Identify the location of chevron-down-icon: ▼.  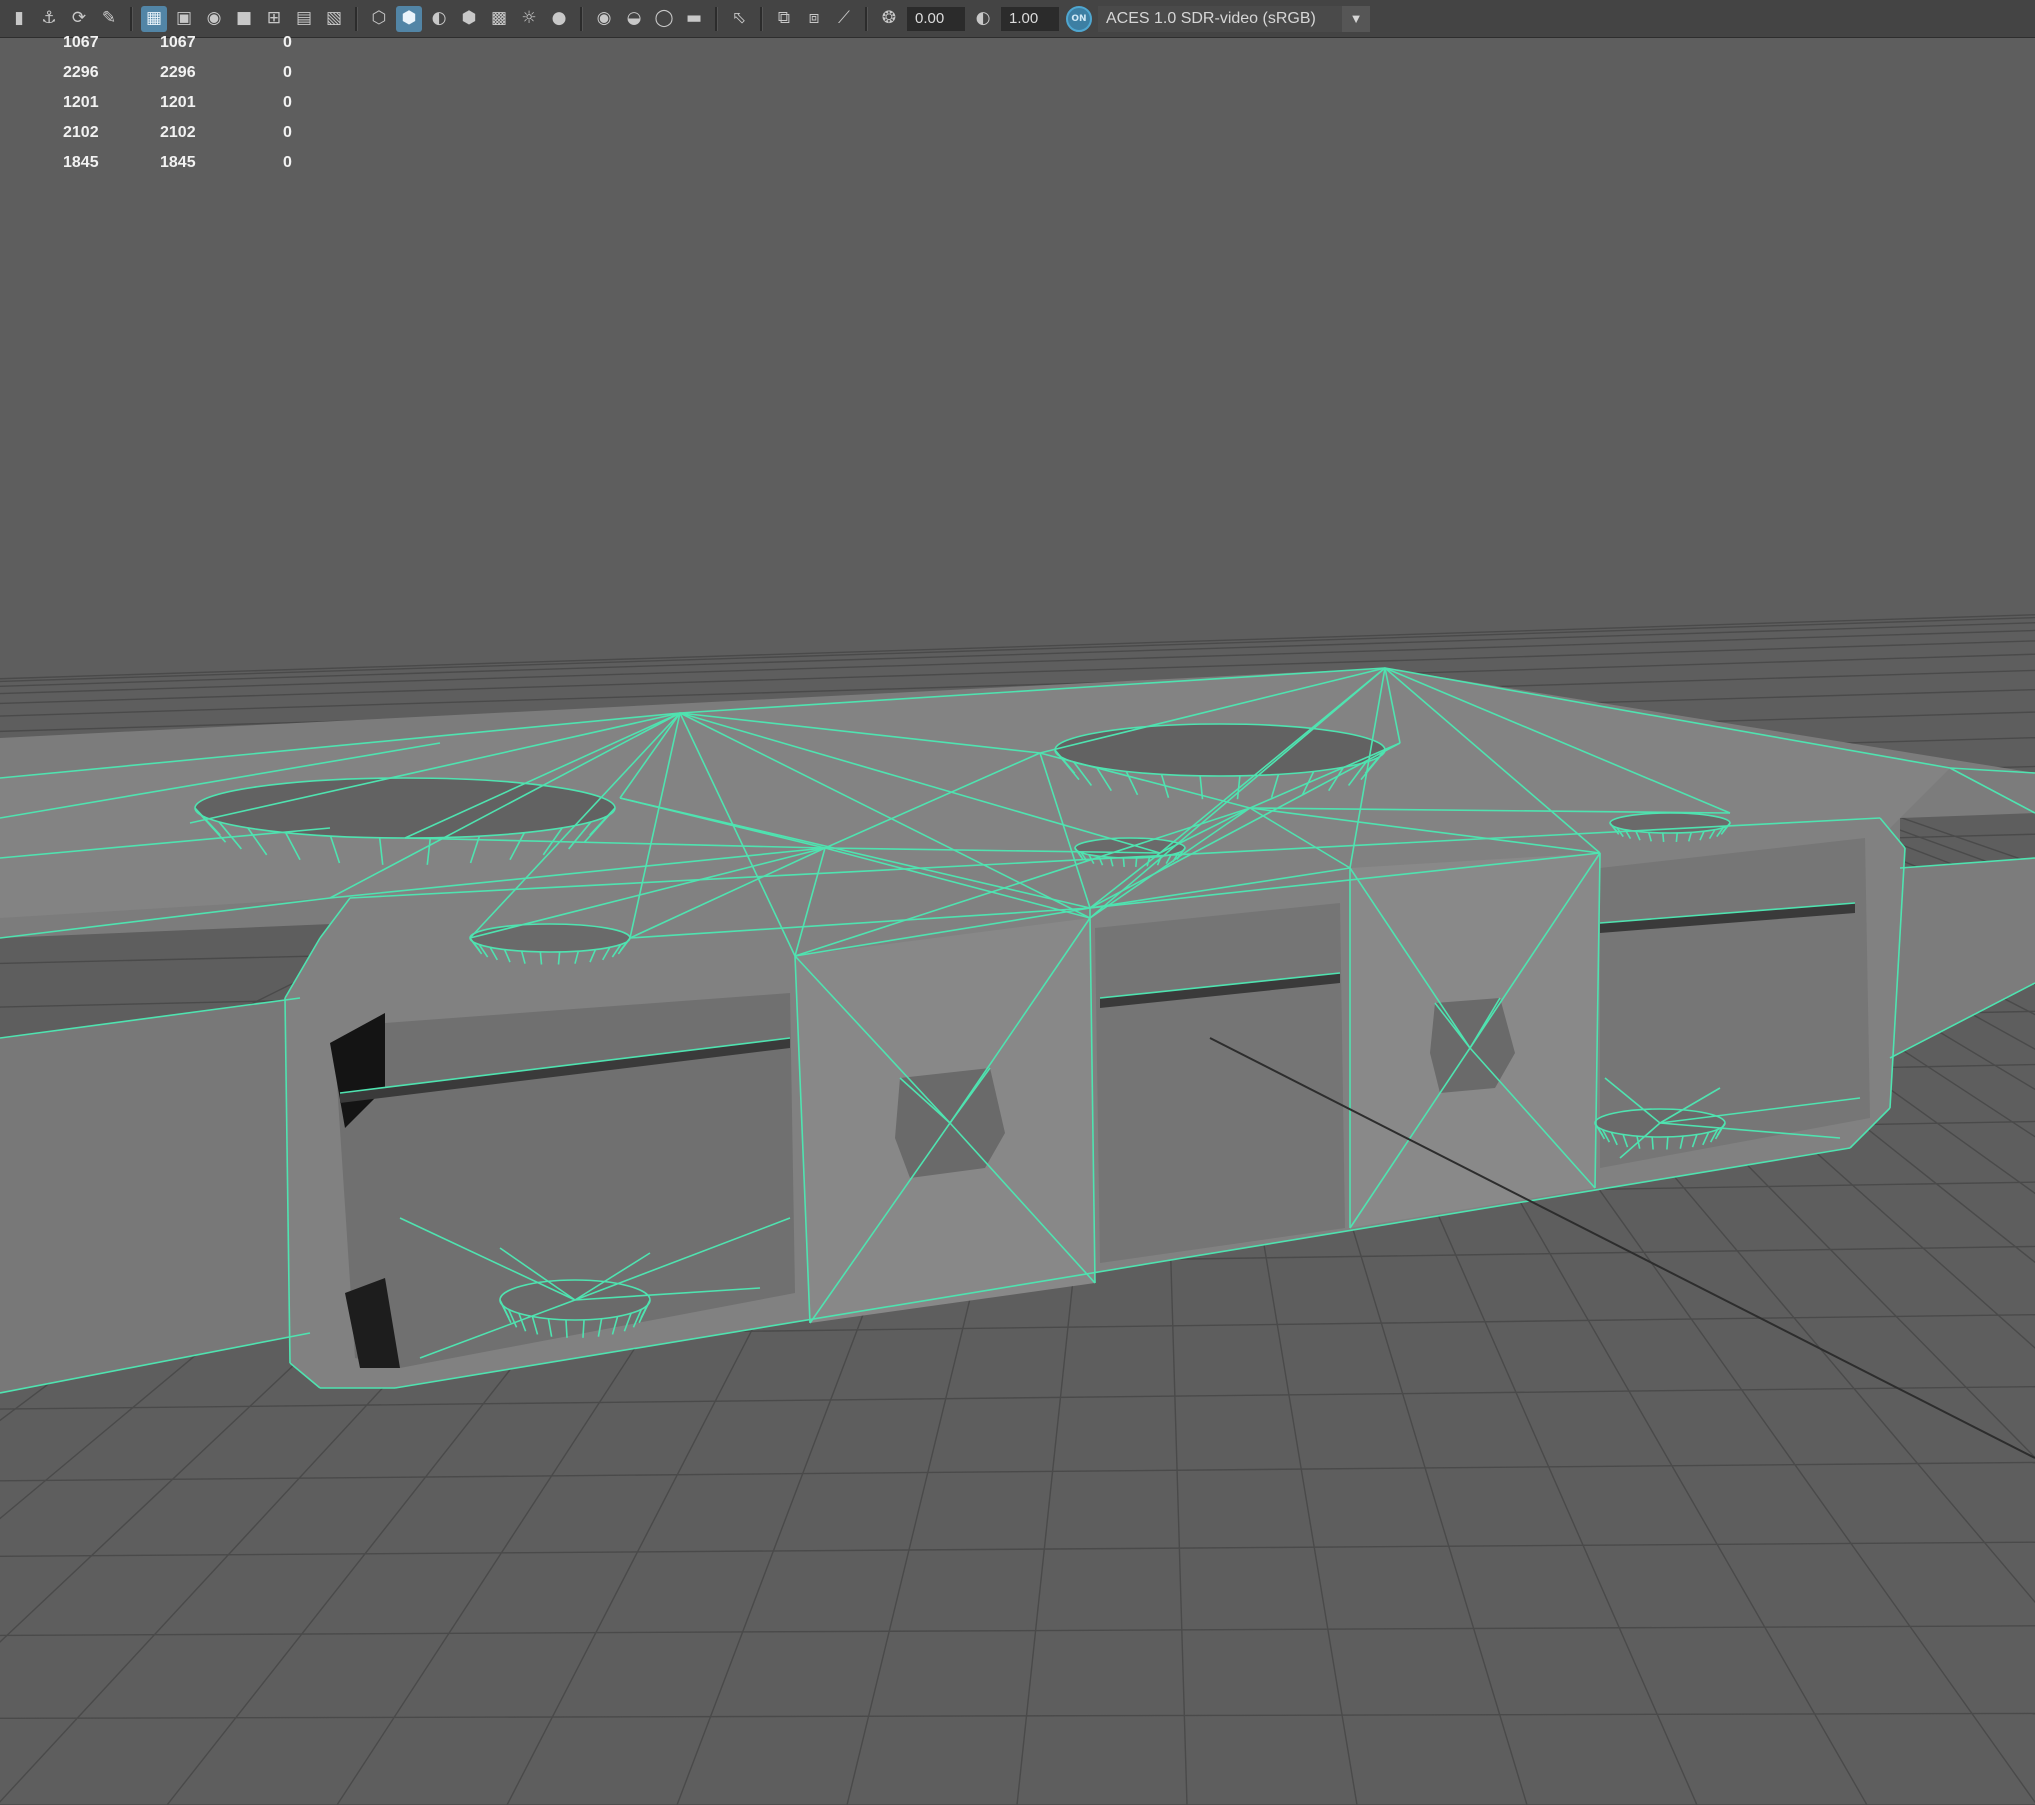
(1356, 18).